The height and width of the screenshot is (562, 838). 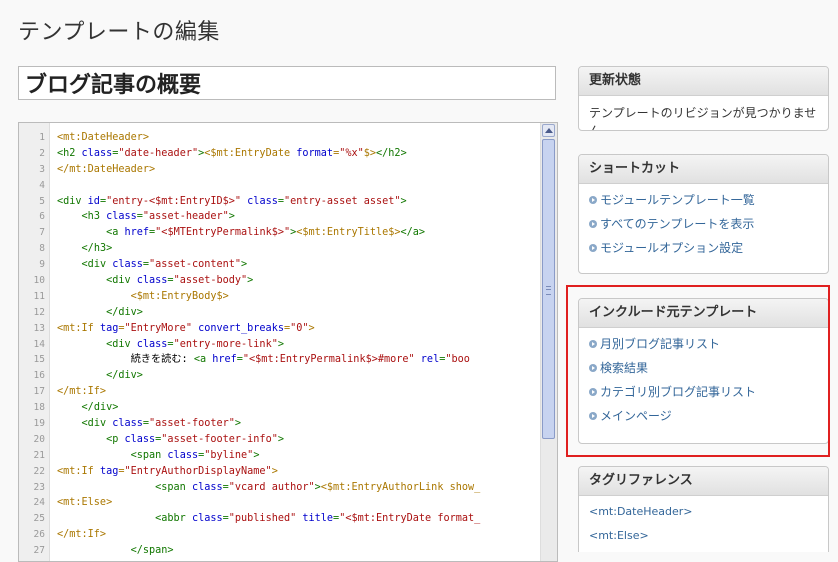 I want to click on include-link-category-entries: カテゴリ別ブログ記事リスト, so click(x=703, y=392).